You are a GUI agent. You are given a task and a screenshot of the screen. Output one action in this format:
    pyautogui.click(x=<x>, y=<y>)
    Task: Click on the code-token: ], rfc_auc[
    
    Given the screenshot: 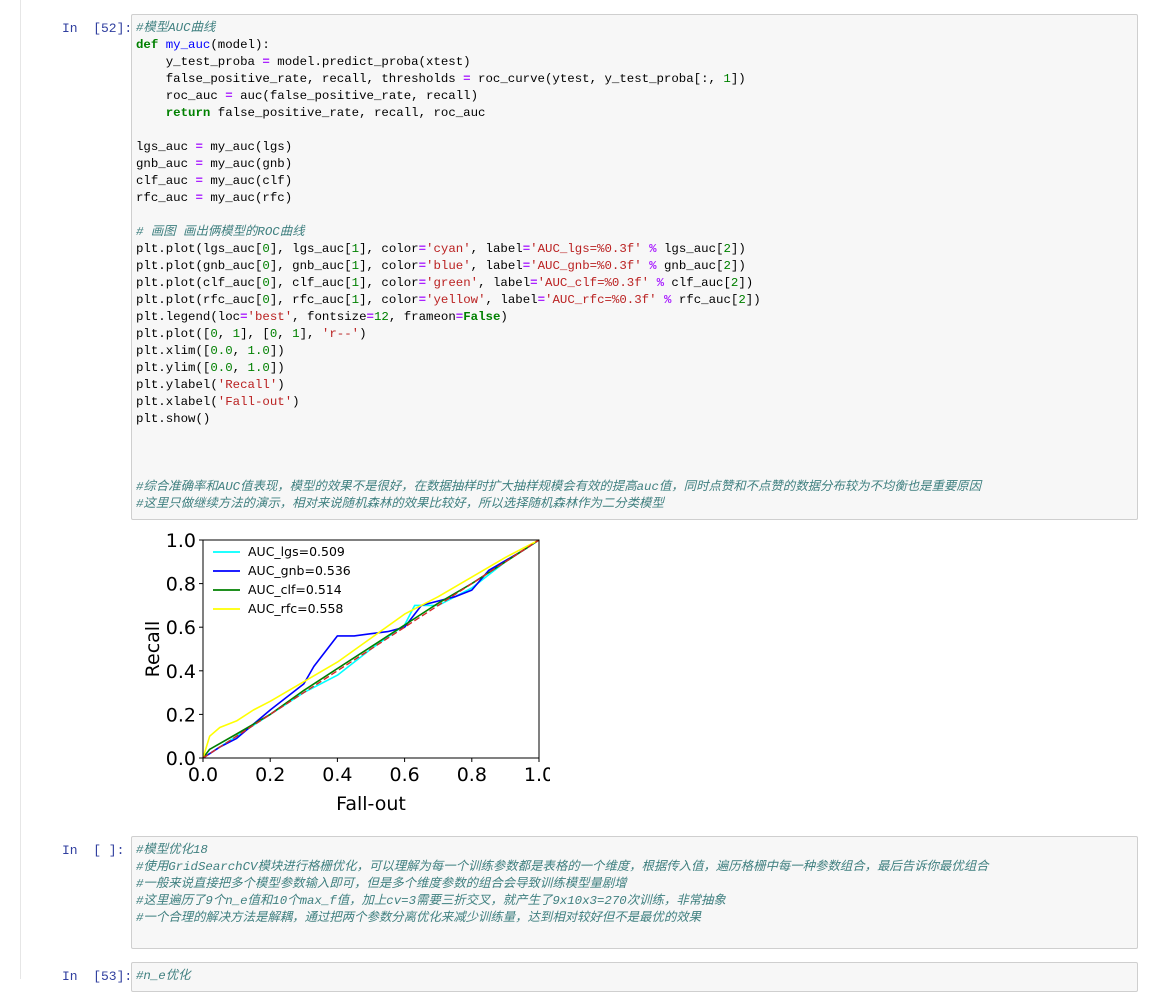 What is the action you would take?
    pyautogui.click(x=310, y=300)
    